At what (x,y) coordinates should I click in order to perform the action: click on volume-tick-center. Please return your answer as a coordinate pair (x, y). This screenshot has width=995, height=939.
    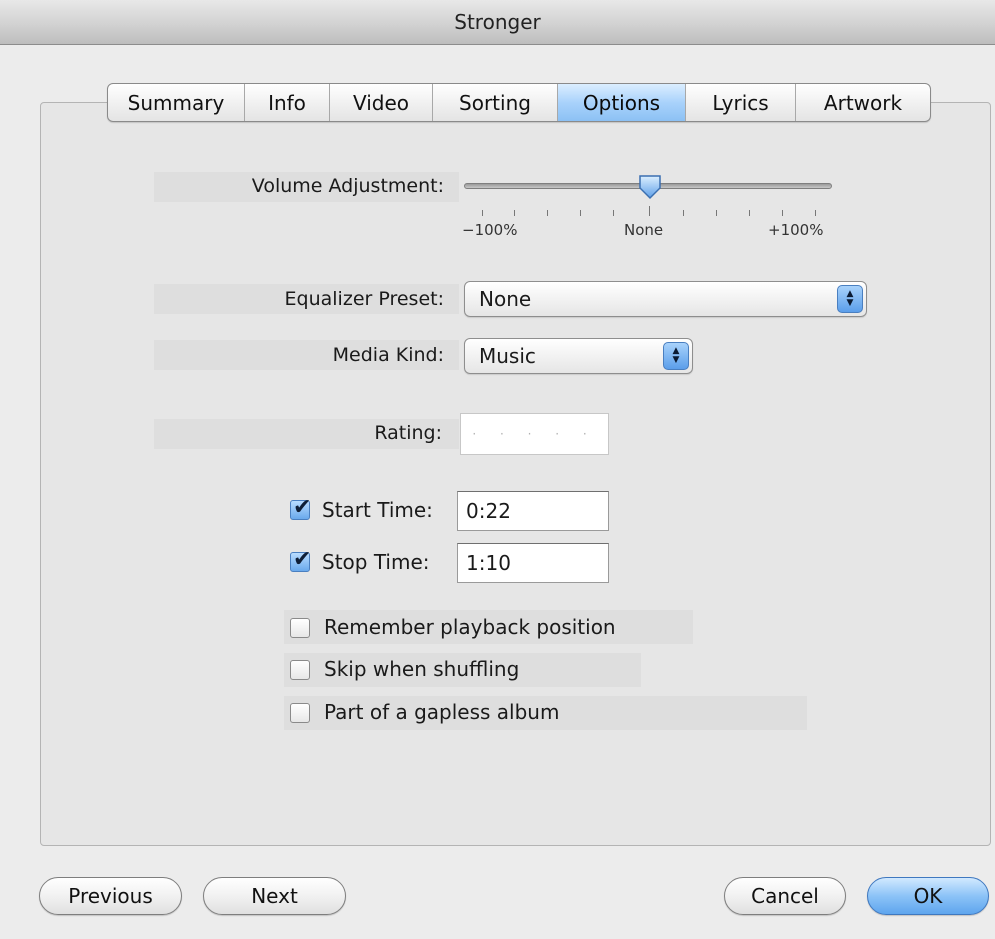
    Looking at the image, I should click on (649, 211).